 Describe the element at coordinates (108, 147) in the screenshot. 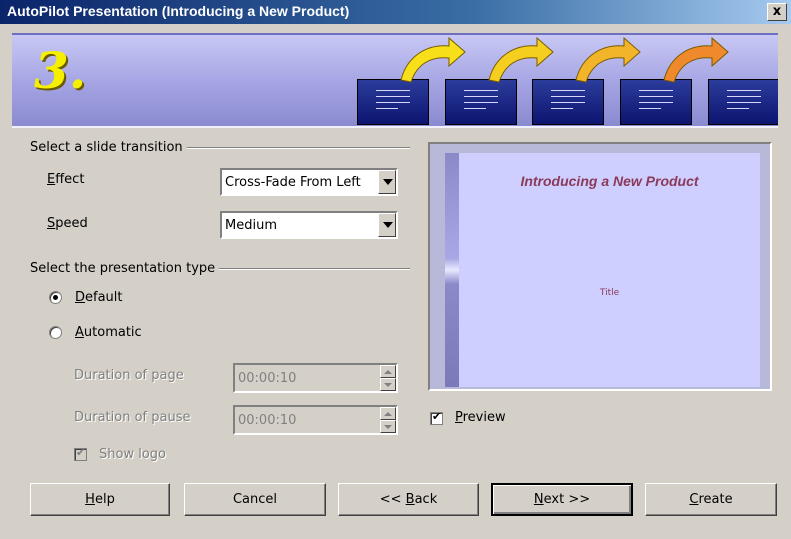

I see `transition-group-label: Select a slide transition` at that location.